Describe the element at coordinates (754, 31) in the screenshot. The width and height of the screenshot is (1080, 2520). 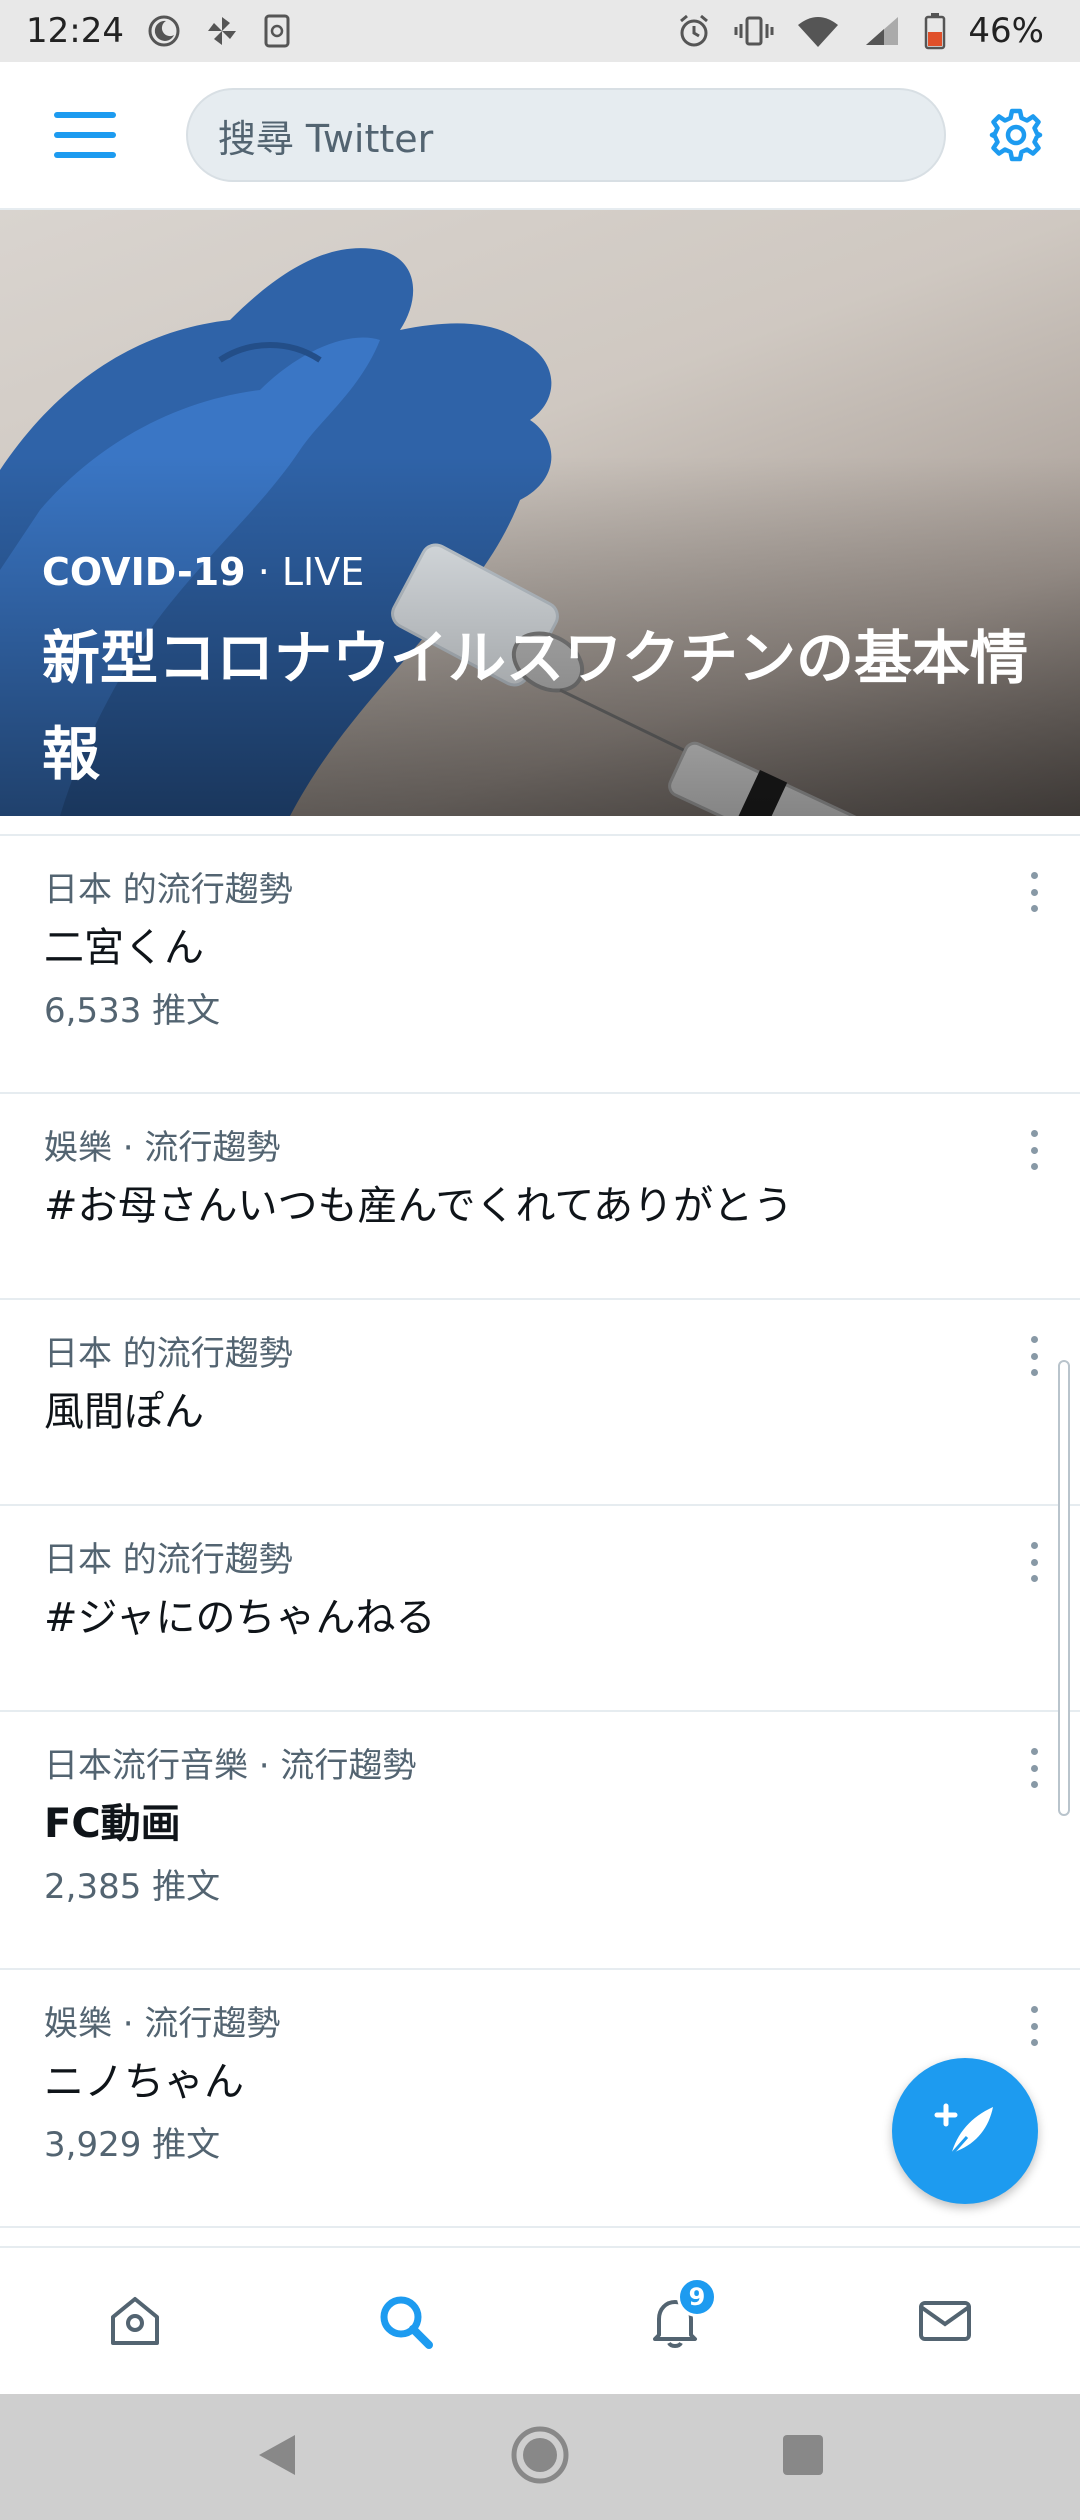
I see `vibrate-icon` at that location.